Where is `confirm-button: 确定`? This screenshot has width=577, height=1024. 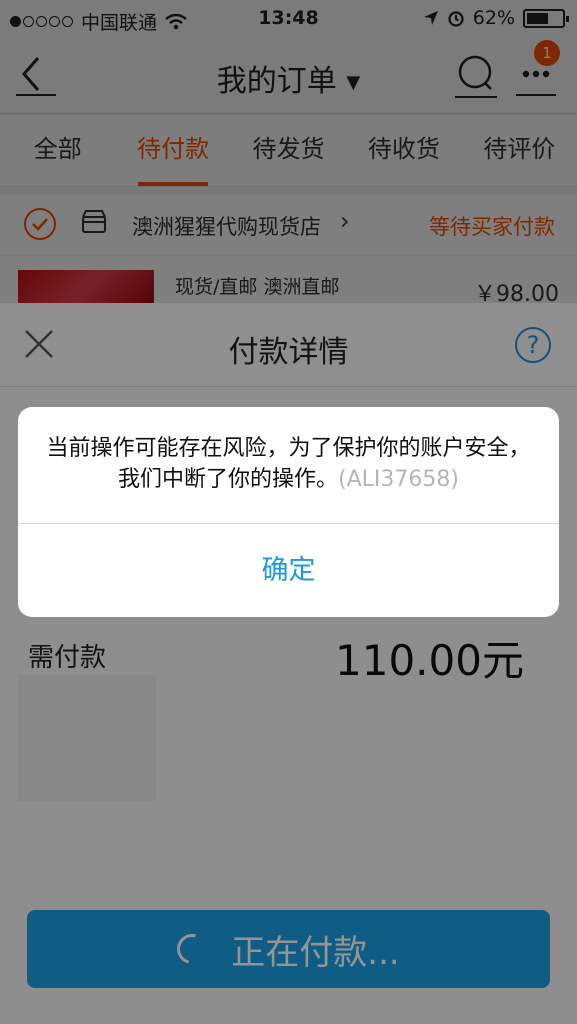
confirm-button: 确定 is located at coordinates (288, 570).